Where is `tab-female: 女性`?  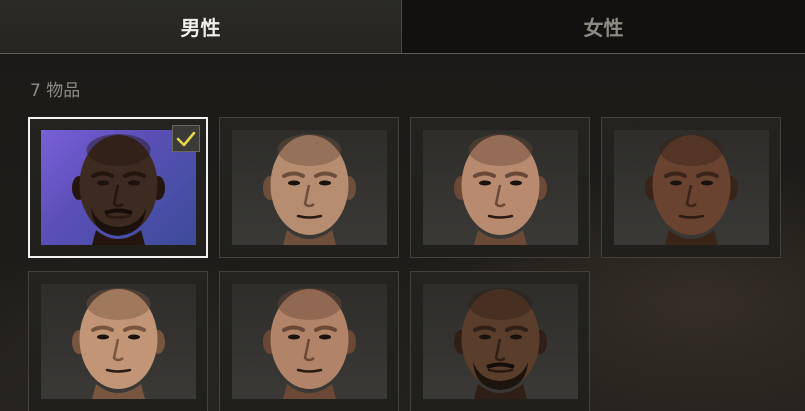
tab-female: 女性 is located at coordinates (603, 26).